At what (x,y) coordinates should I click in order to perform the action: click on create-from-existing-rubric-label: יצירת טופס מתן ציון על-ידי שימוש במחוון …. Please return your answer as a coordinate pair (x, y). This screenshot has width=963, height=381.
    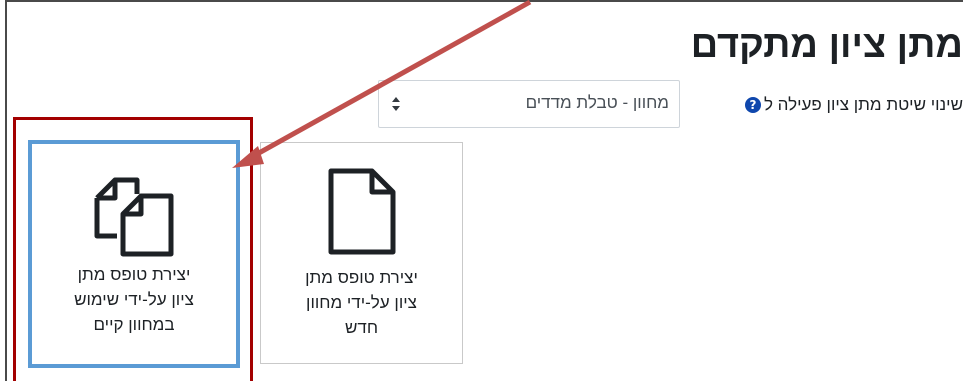
    Looking at the image, I should click on (134, 299).